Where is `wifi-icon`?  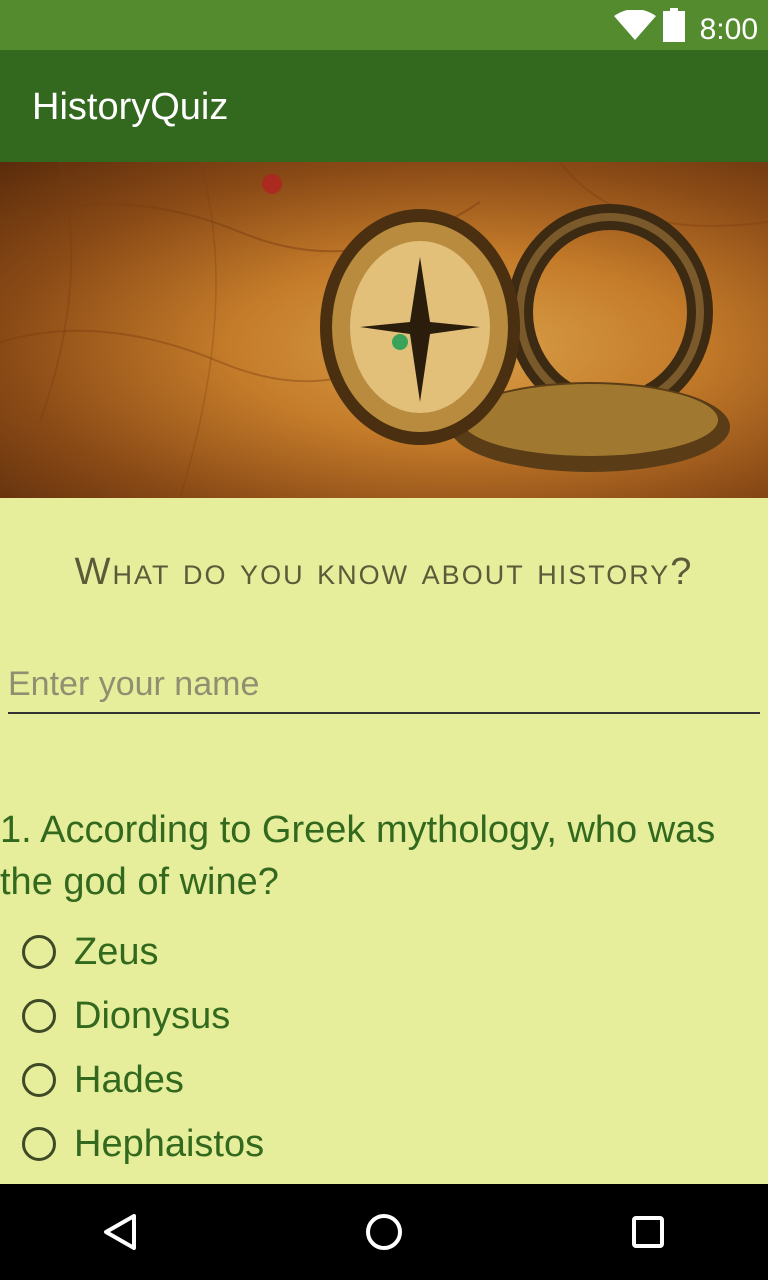
wifi-icon is located at coordinates (635, 25).